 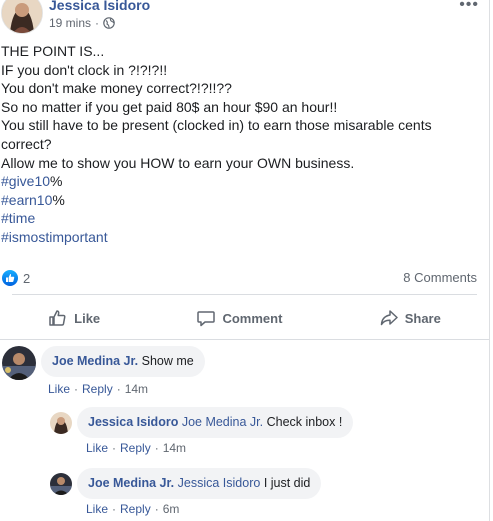 I want to click on comments-count-link: 8 Comments, so click(x=440, y=277).